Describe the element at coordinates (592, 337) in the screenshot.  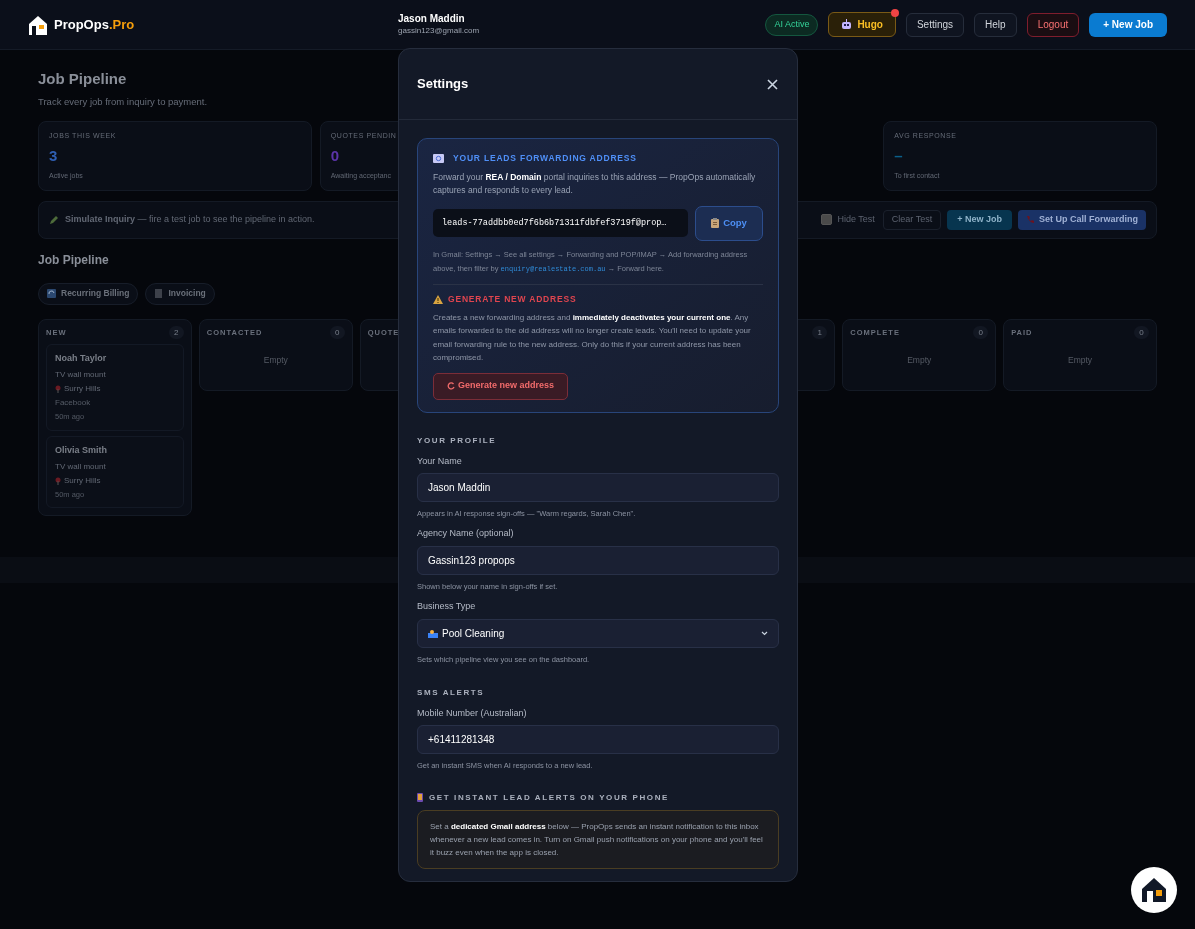
I see `warning-text: Creates a new forwarding address and immediately deactivates your current one. Any emails forwarded to the old address will no longer create leads. You'll need to update your email forwarding rule to the new address. Only do this if your current address has been compromised.` at that location.